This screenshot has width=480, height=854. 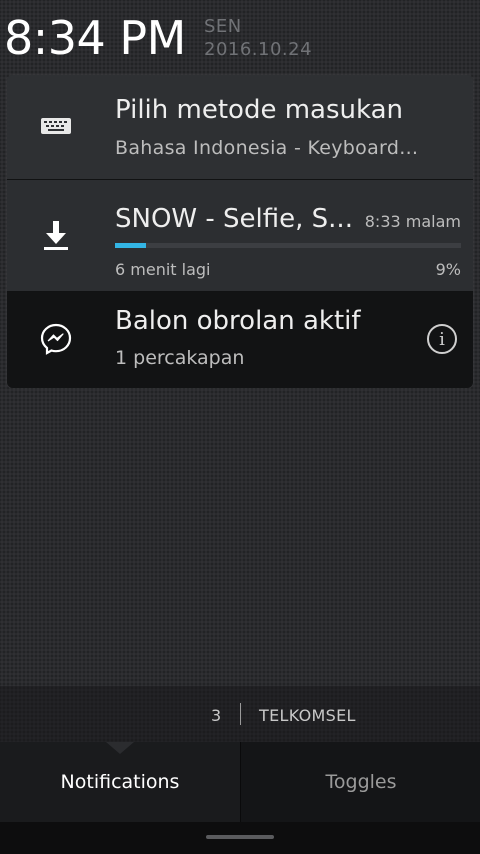 What do you see at coordinates (288, 245) in the screenshot?
I see `download-progress-bar` at bounding box center [288, 245].